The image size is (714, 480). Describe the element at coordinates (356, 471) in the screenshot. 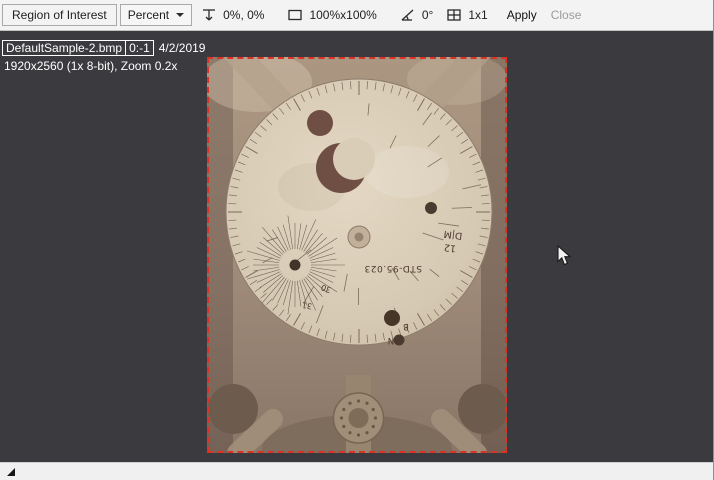

I see `status-bar` at that location.